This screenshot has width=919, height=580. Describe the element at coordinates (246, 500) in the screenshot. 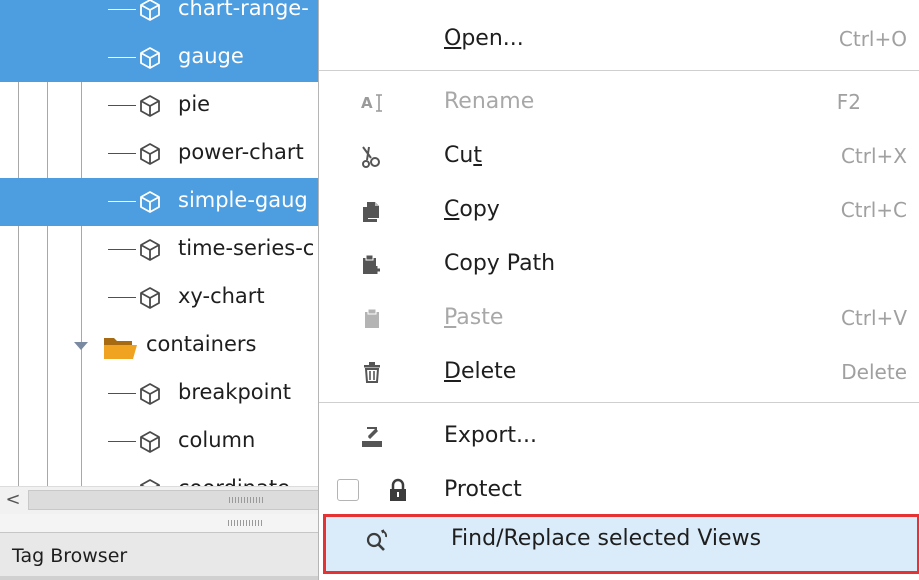

I see `scroll-grip` at that location.